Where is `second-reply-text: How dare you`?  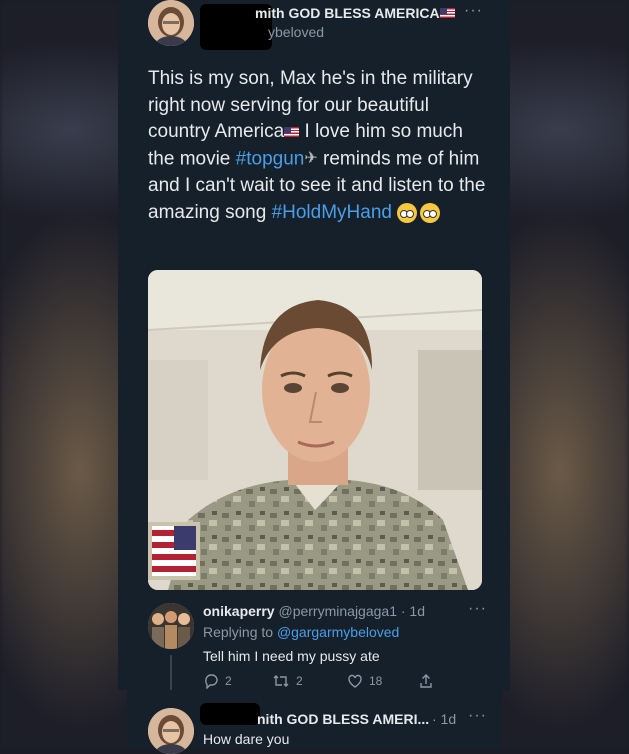
second-reply-text: How dare you is located at coordinates (246, 739).